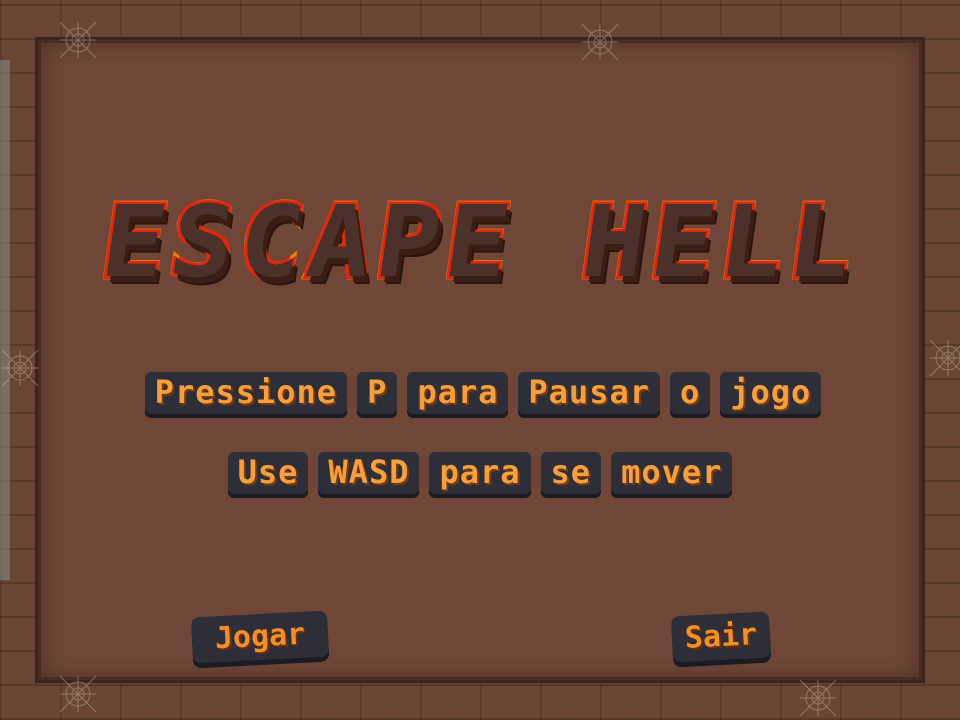  Describe the element at coordinates (589, 393) in the screenshot. I see `instruction-word: Pausar` at that location.